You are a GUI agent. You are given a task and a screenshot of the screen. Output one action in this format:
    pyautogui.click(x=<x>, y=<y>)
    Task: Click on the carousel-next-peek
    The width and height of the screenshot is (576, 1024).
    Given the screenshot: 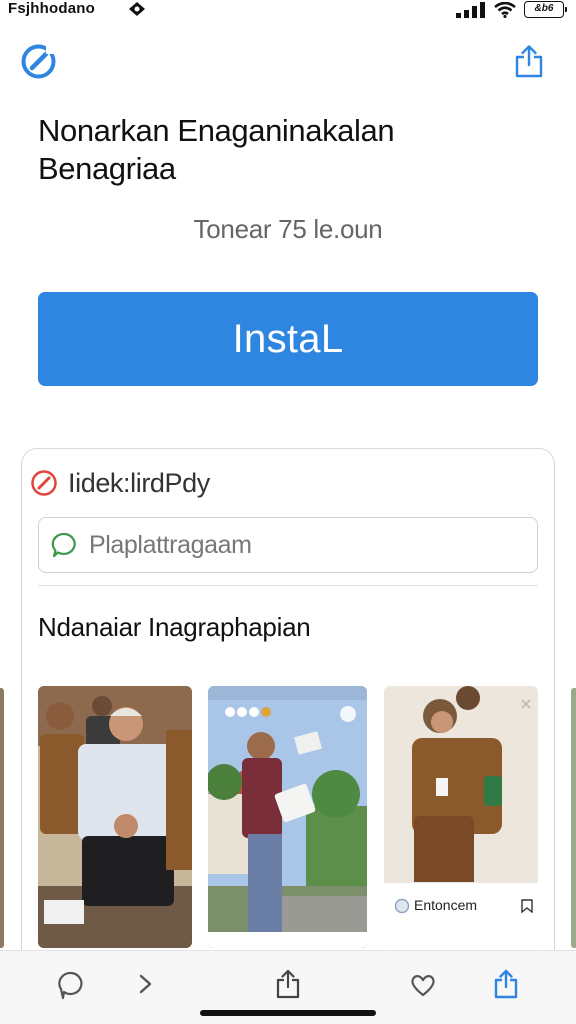 What is the action you would take?
    pyautogui.click(x=573, y=818)
    